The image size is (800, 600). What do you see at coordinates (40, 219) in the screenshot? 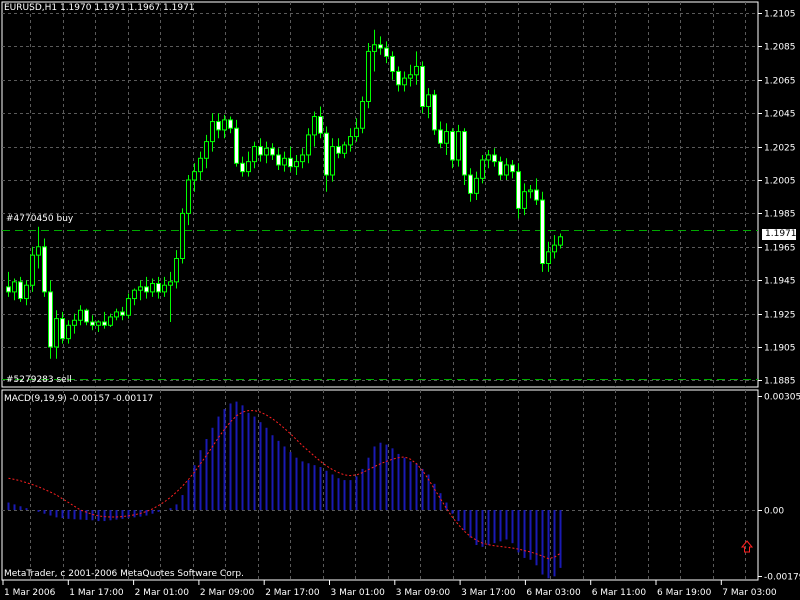
I see `buy-order-label: #4770450 buy` at bounding box center [40, 219].